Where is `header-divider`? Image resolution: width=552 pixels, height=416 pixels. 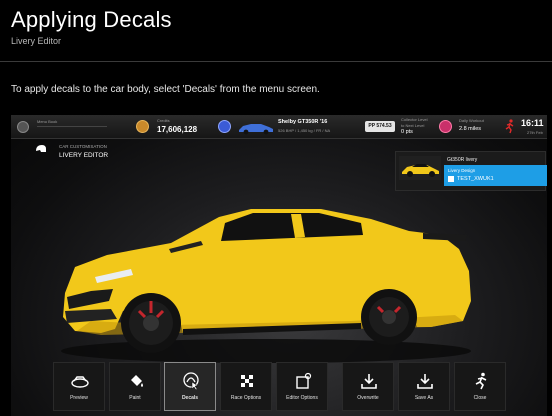
header-divider is located at coordinates (276, 61).